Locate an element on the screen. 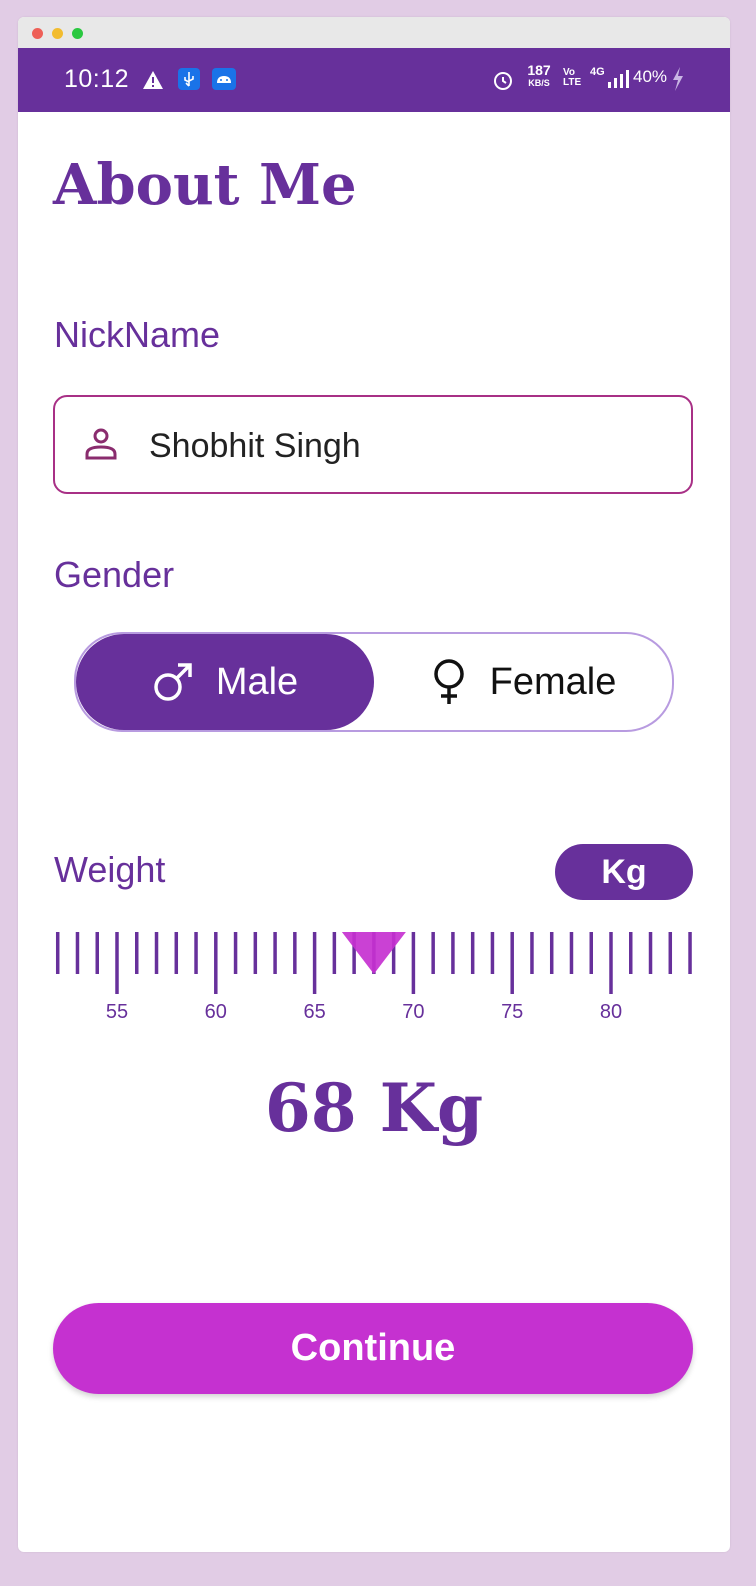 Image resolution: width=756 pixels, height=1586 pixels. ruler-pointer is located at coordinates (373, 953).